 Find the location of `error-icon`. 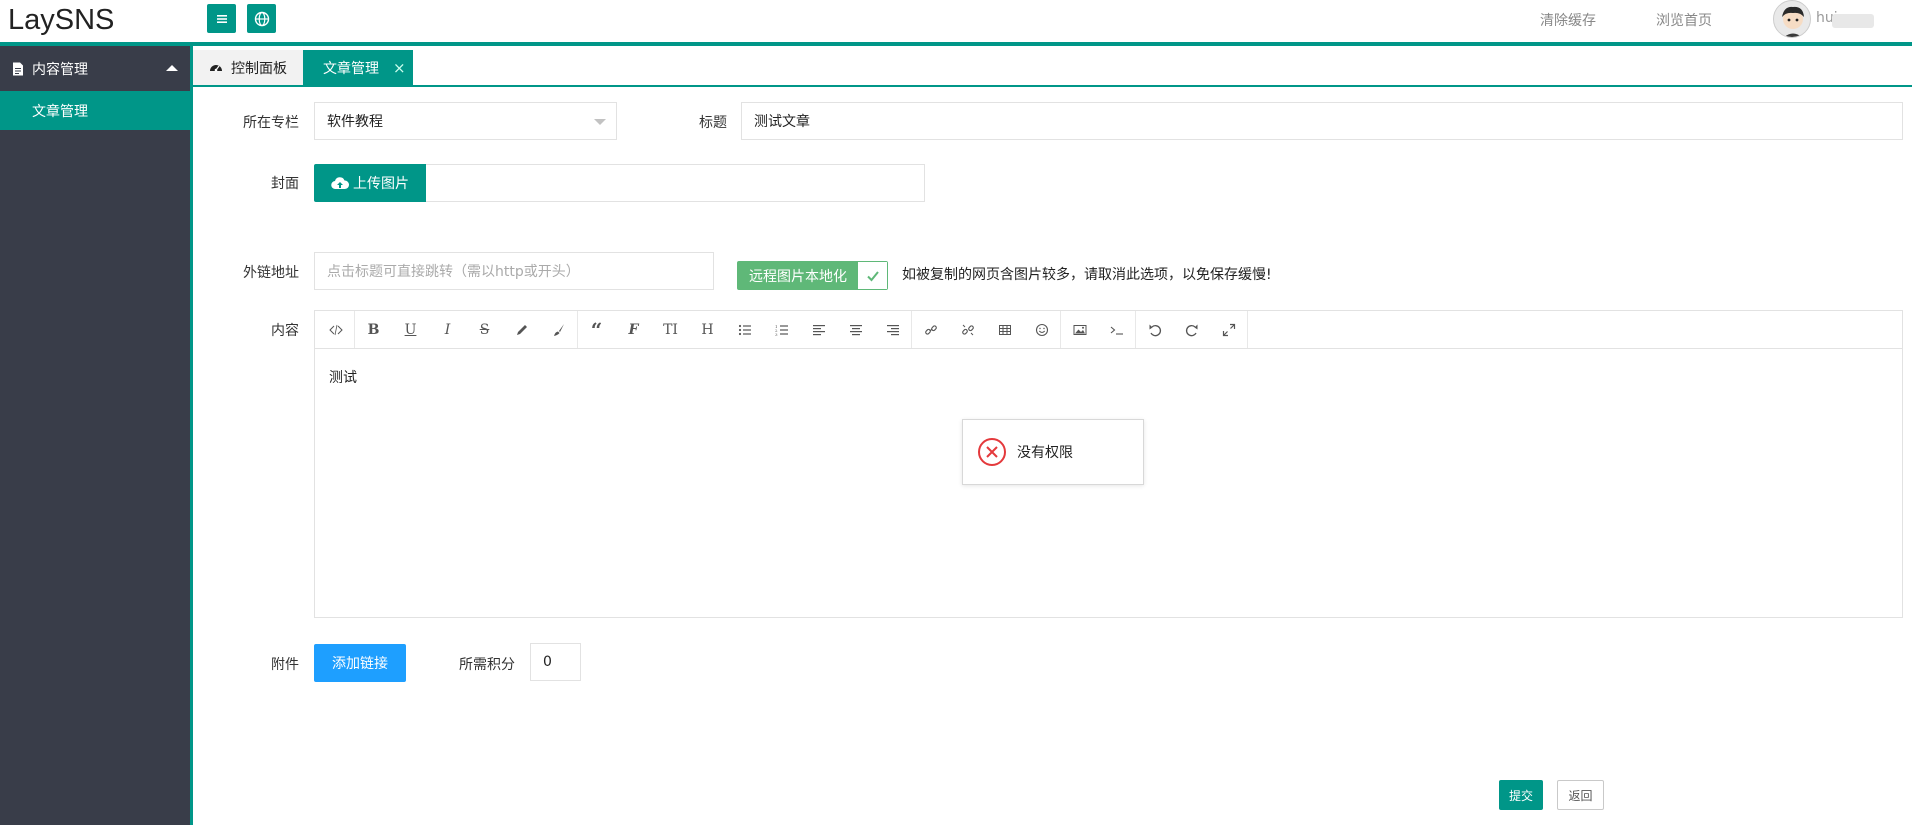

error-icon is located at coordinates (992, 452).